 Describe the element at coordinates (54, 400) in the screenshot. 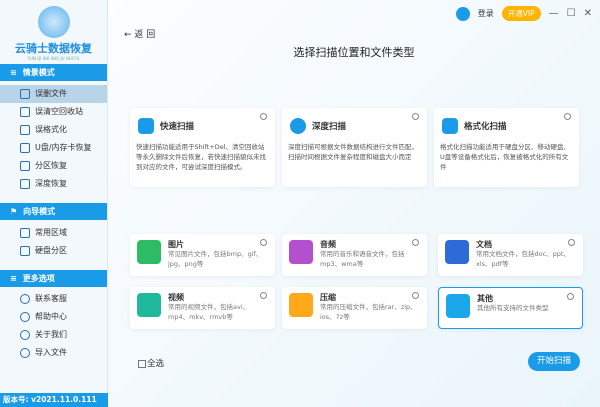

I see `version-label: 版本号: v2021.11.0.111` at that location.